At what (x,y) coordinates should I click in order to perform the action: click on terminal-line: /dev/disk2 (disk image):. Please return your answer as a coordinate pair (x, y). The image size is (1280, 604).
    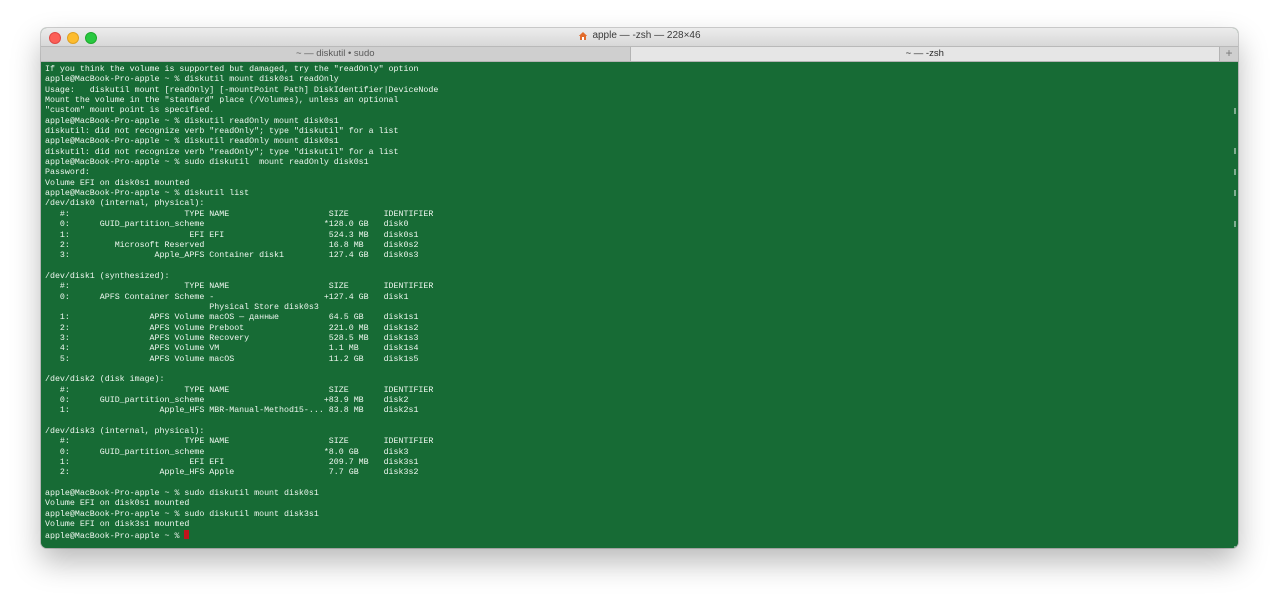
    Looking at the image, I should click on (105, 380).